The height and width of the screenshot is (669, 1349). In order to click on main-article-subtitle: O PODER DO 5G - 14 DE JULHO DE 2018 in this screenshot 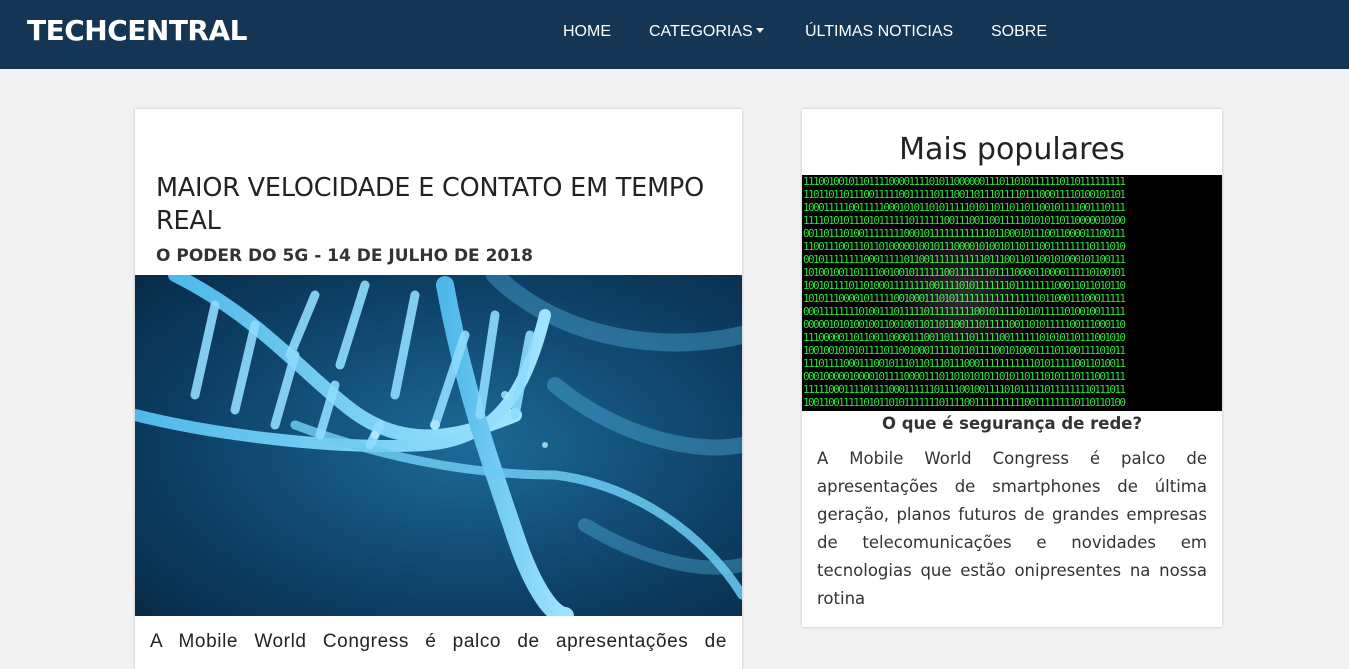, I will do `click(344, 256)`.